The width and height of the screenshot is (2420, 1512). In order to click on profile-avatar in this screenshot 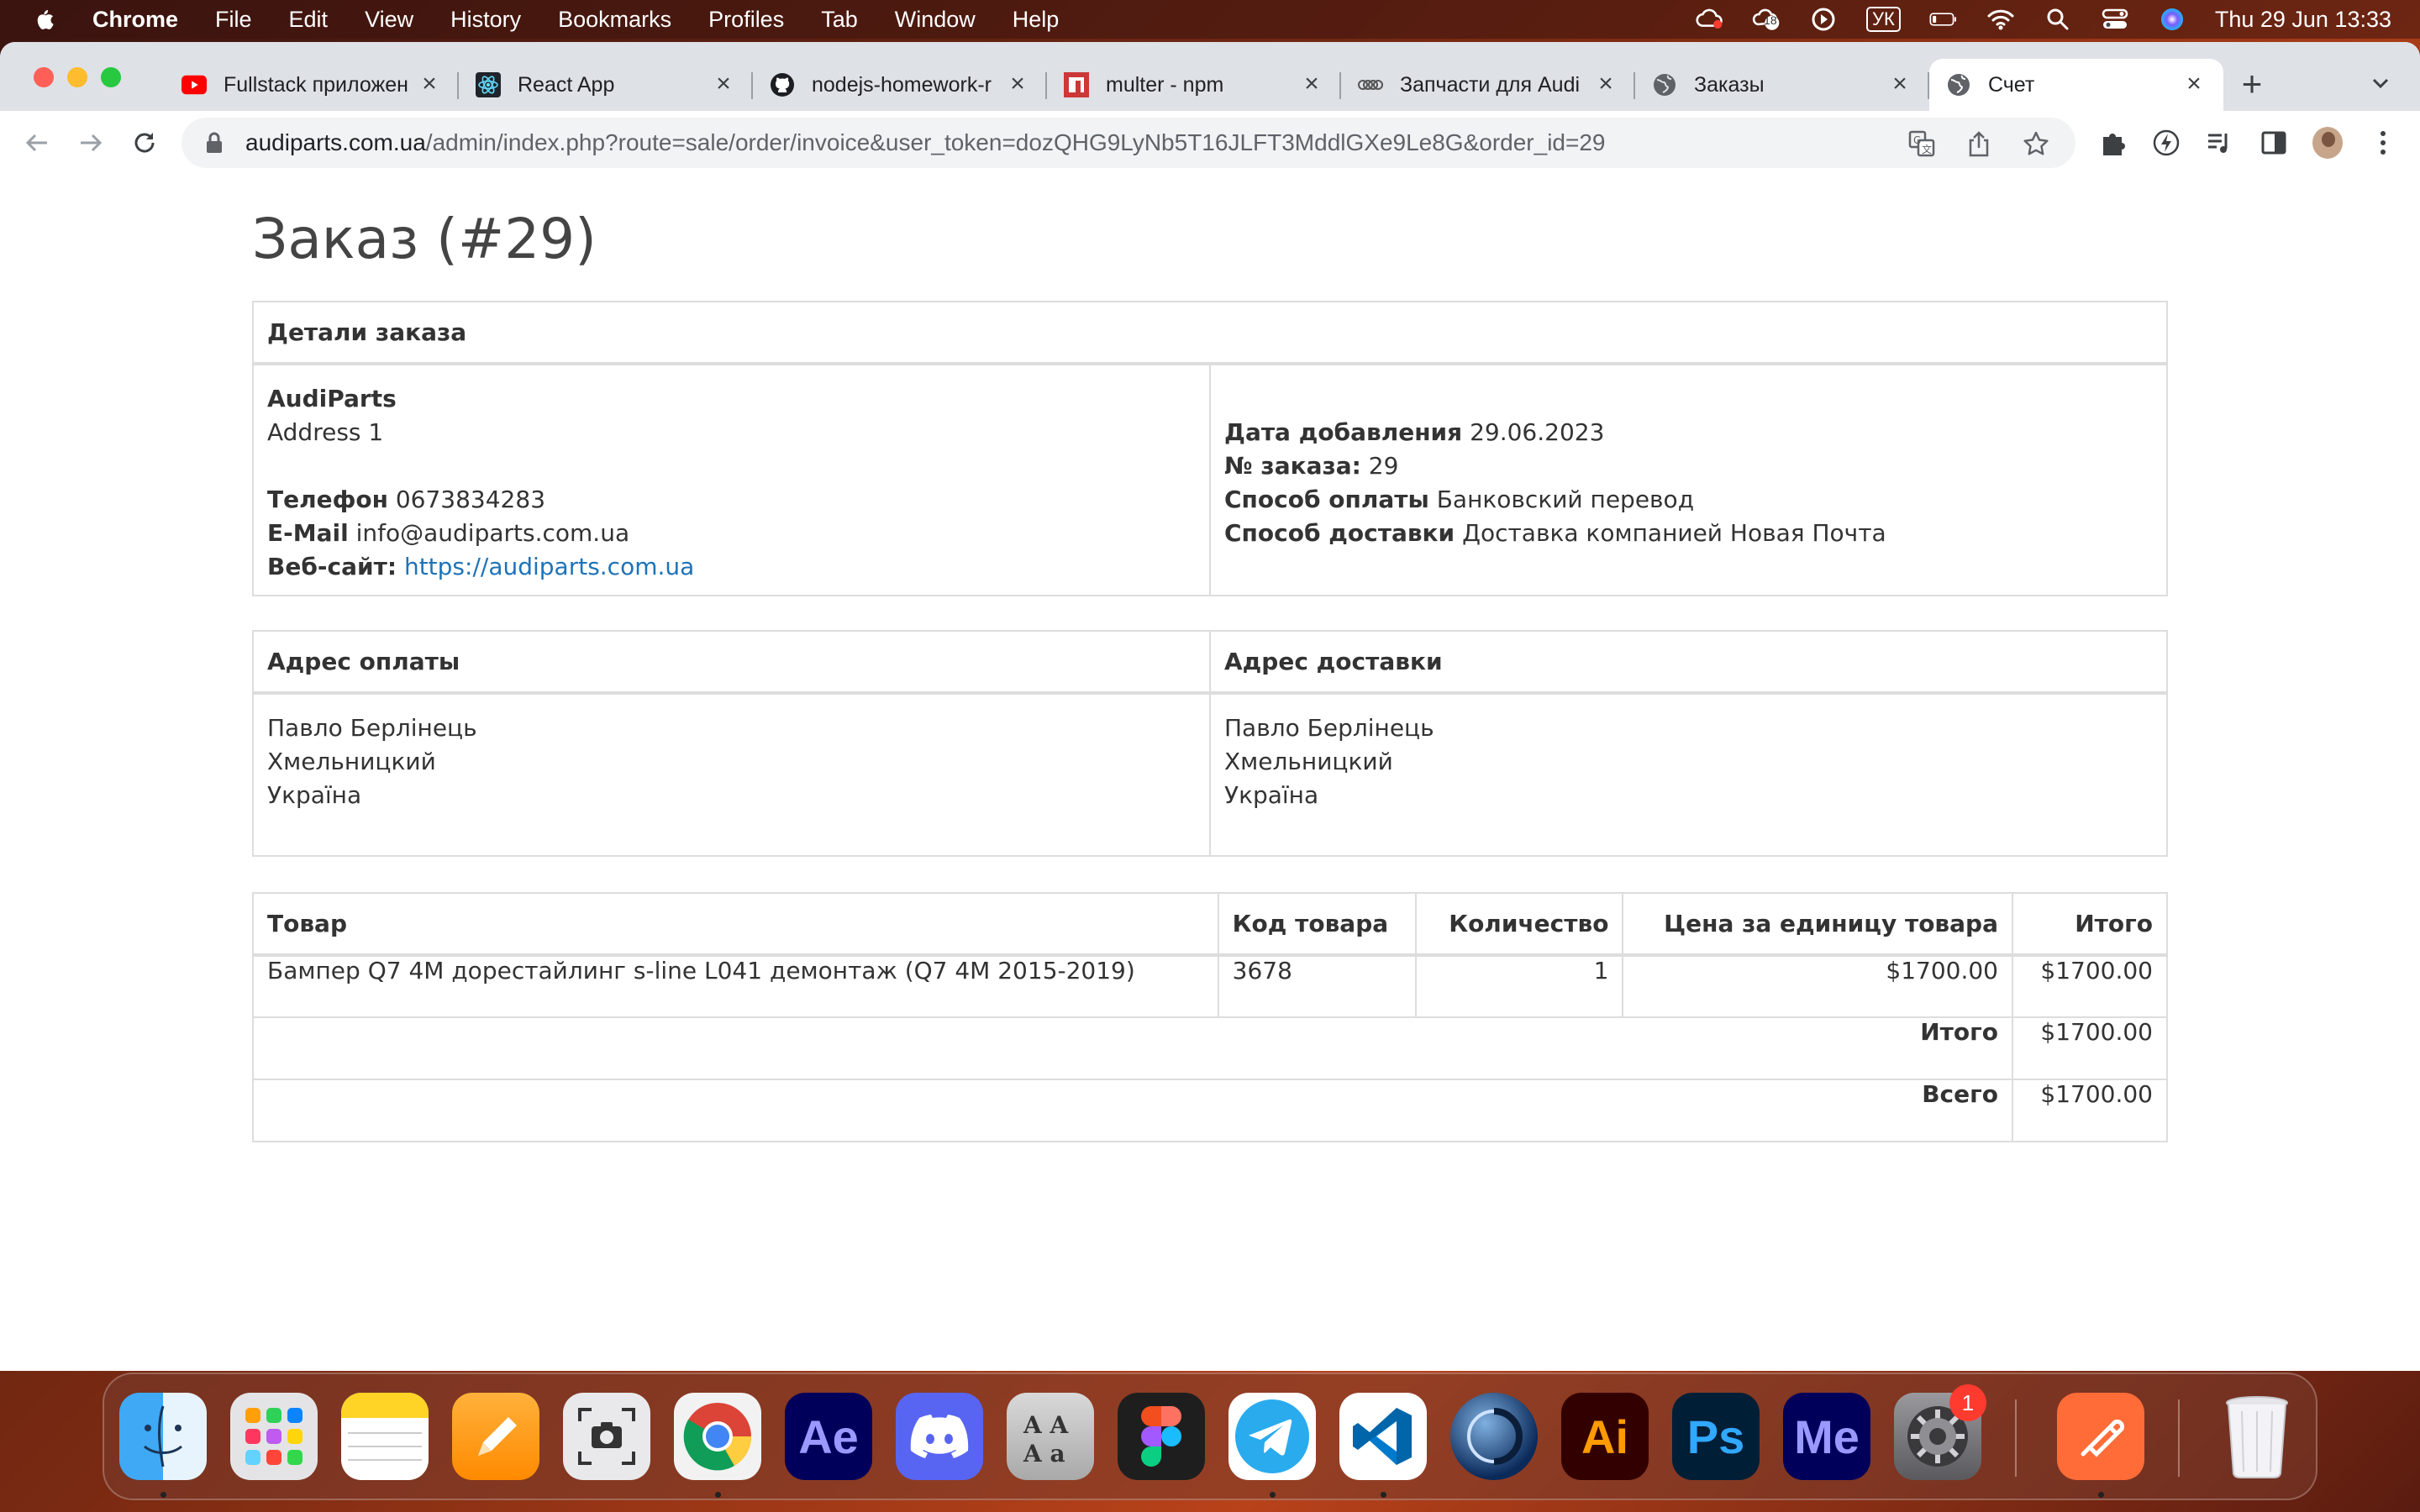, I will do `click(2328, 143)`.